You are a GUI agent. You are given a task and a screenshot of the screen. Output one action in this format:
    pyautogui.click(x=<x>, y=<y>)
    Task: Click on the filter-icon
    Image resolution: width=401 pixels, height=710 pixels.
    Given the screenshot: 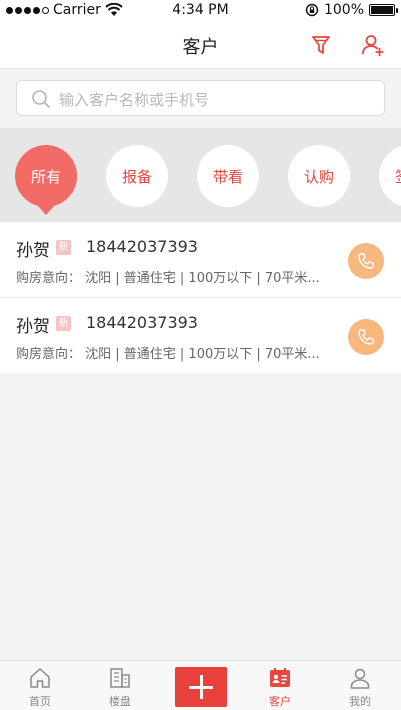 What is the action you would take?
    pyautogui.click(x=321, y=45)
    